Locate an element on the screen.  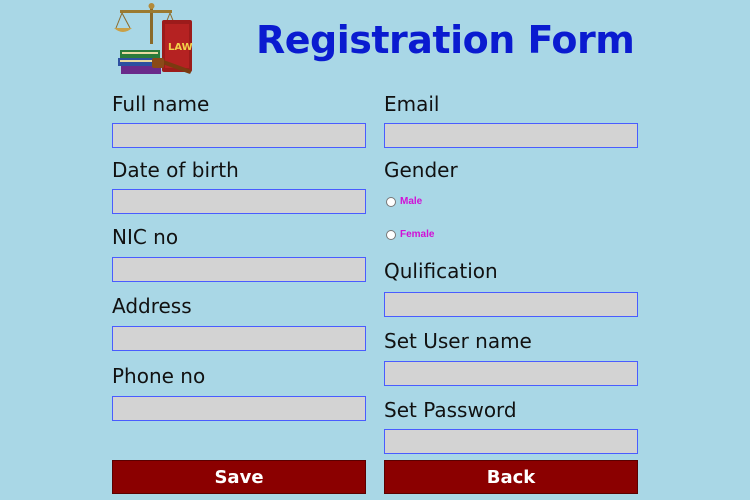
gender-label: Gender is located at coordinates (421, 170).